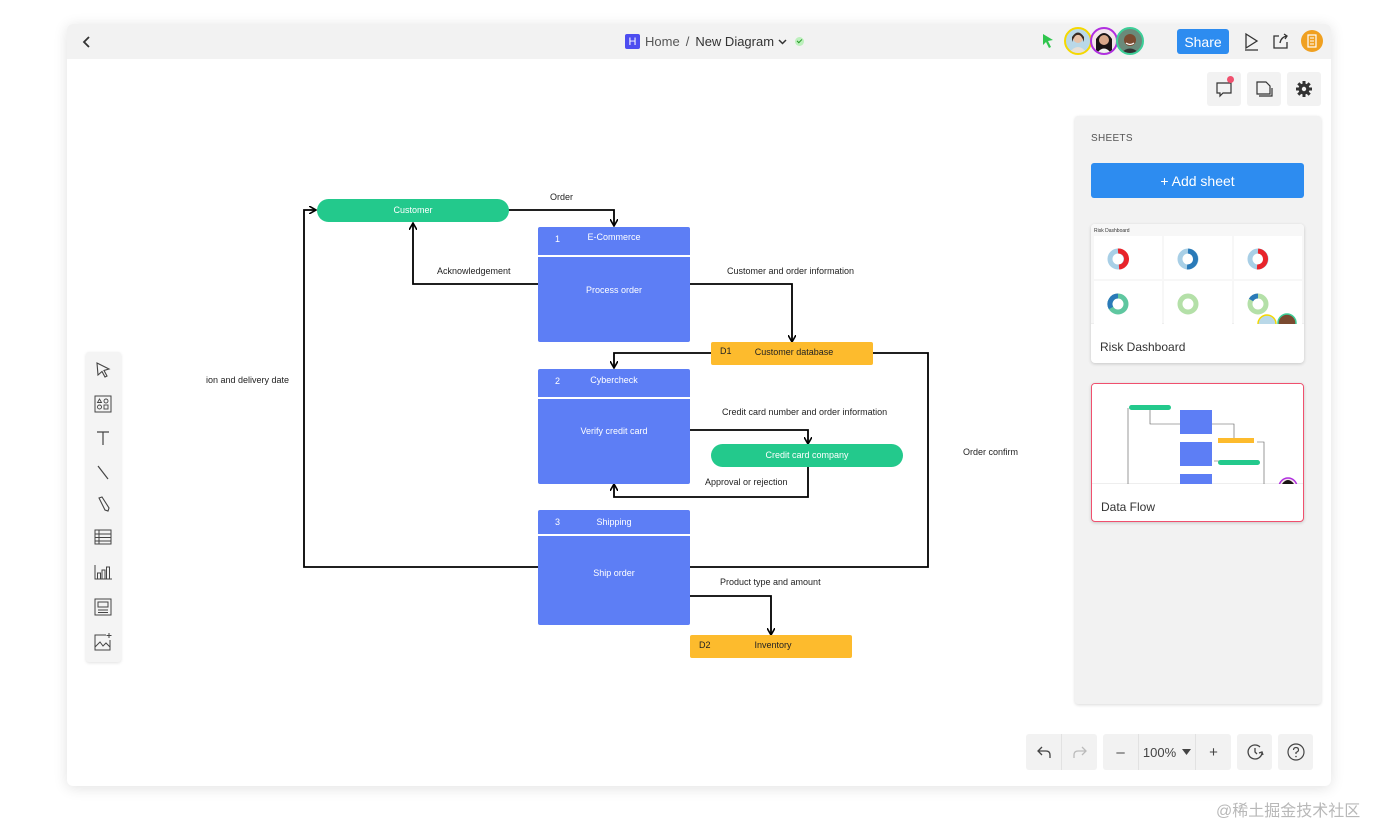 The width and height of the screenshot is (1400, 840). I want to click on svg-text: Inventory, so click(773, 645).